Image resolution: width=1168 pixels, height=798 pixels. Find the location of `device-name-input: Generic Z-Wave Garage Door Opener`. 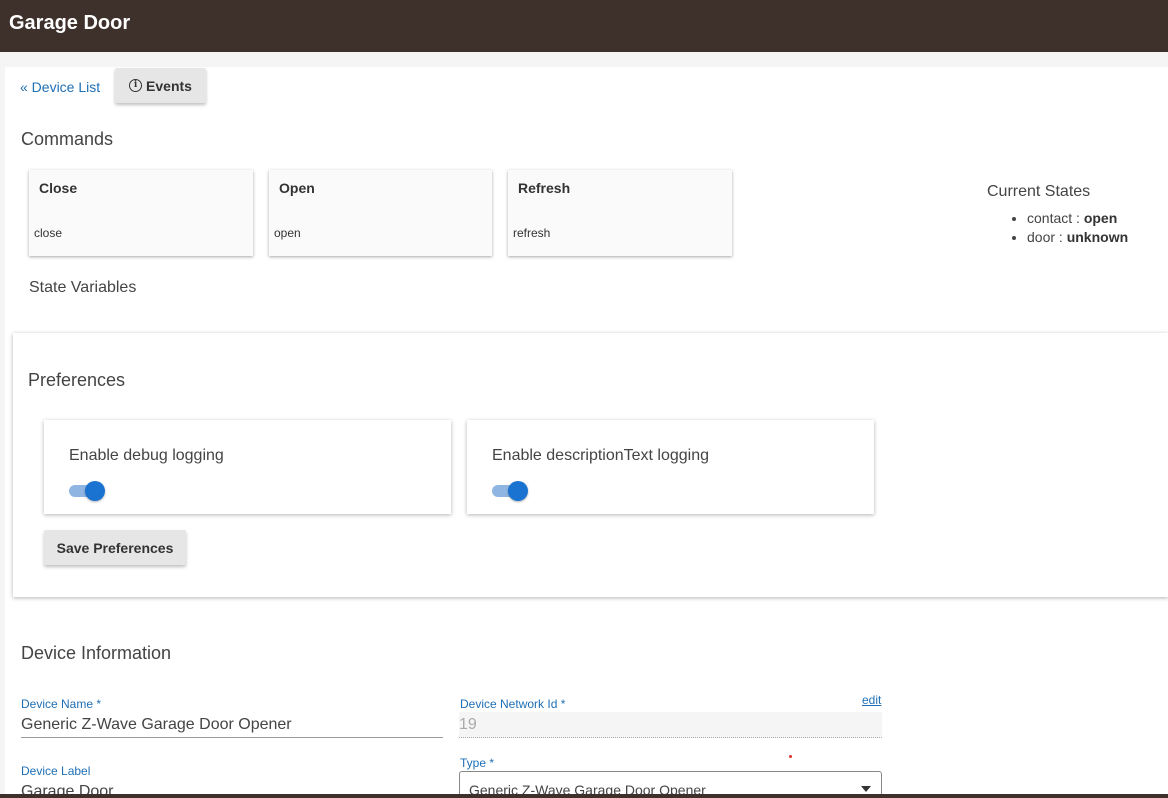

device-name-input: Generic Z-Wave Garage Door Opener is located at coordinates (156, 725).